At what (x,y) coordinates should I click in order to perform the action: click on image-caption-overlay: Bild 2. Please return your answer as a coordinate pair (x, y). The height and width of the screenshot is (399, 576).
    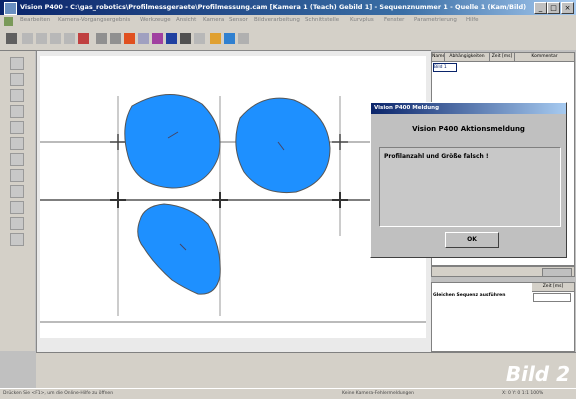
    Looking at the image, I should click on (537, 374).